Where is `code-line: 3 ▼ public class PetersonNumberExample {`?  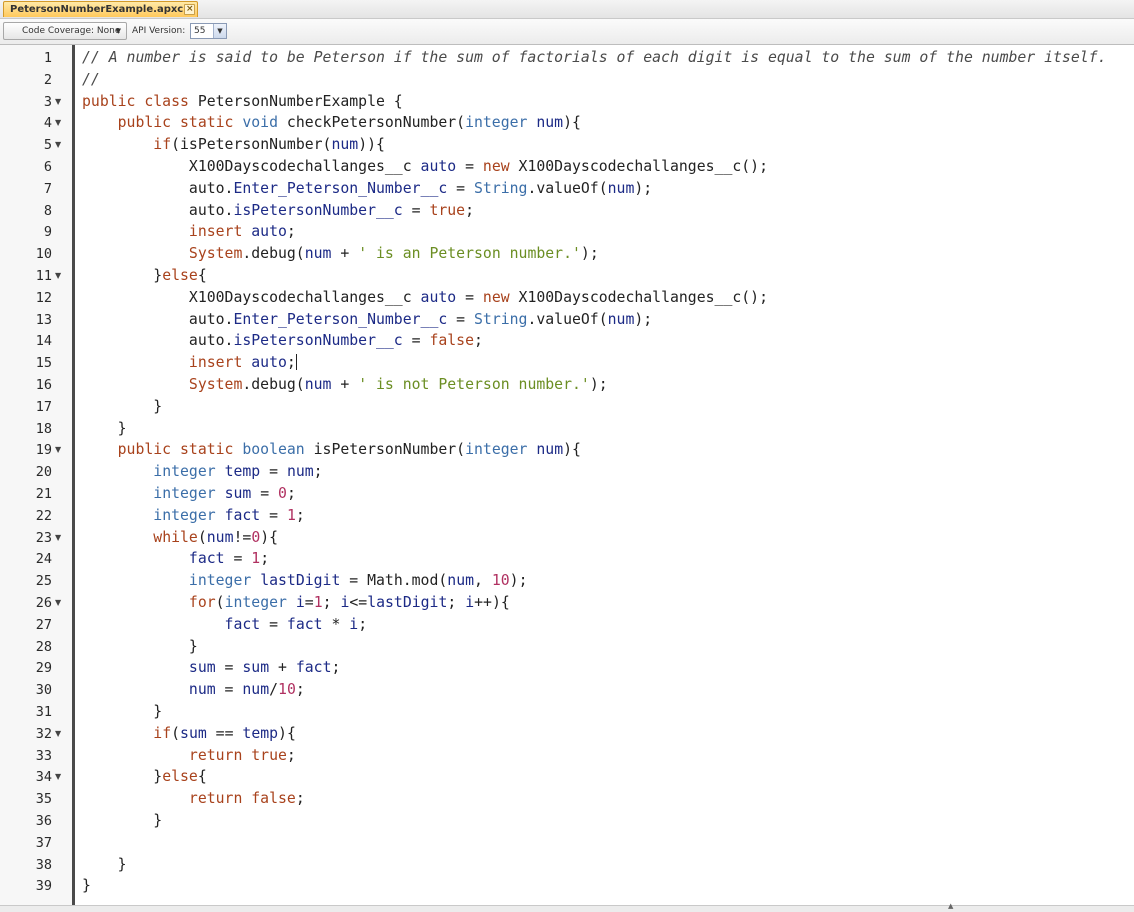 code-line: 3 ▼ public class PetersonNumberExample { is located at coordinates (567, 102).